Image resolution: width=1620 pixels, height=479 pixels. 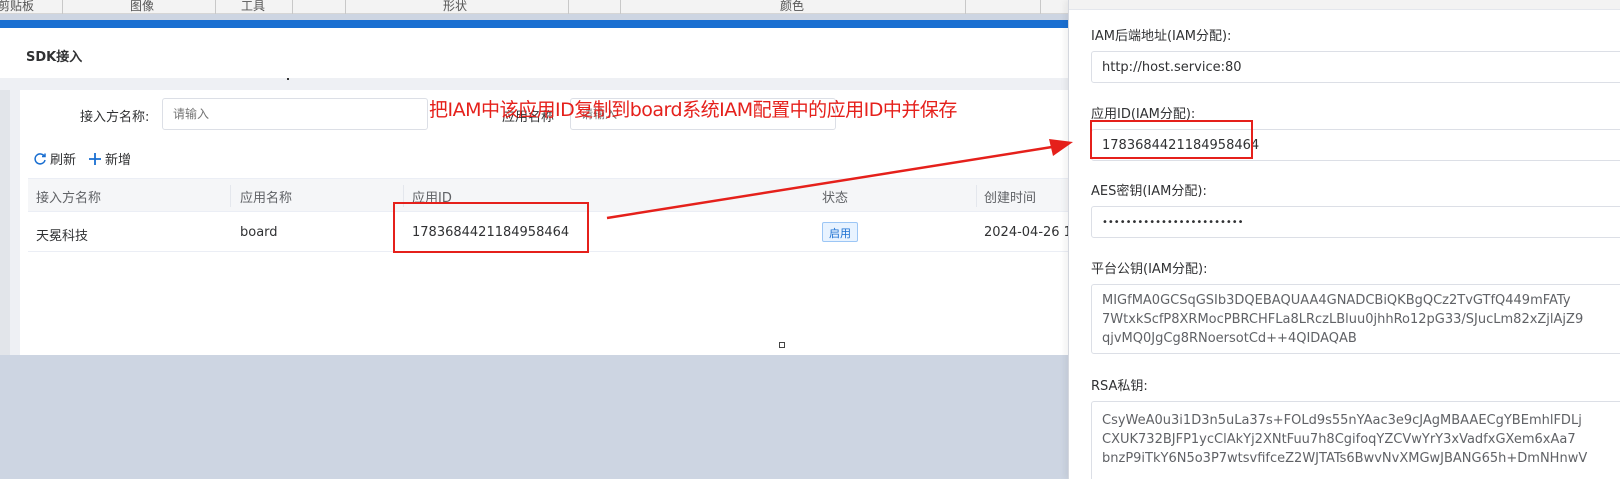 I want to click on refresh-label: 刷新, so click(x=63, y=160).